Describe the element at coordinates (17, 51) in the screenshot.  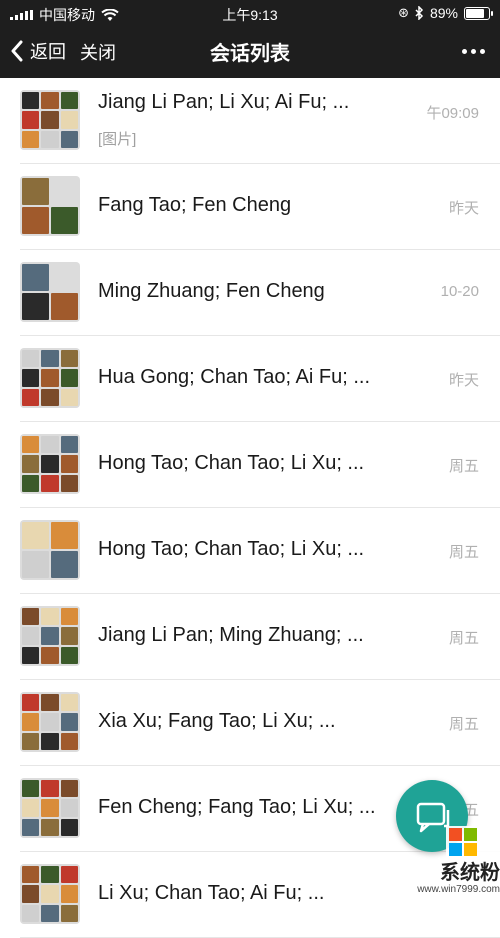
I see `chevron-left-icon` at that location.